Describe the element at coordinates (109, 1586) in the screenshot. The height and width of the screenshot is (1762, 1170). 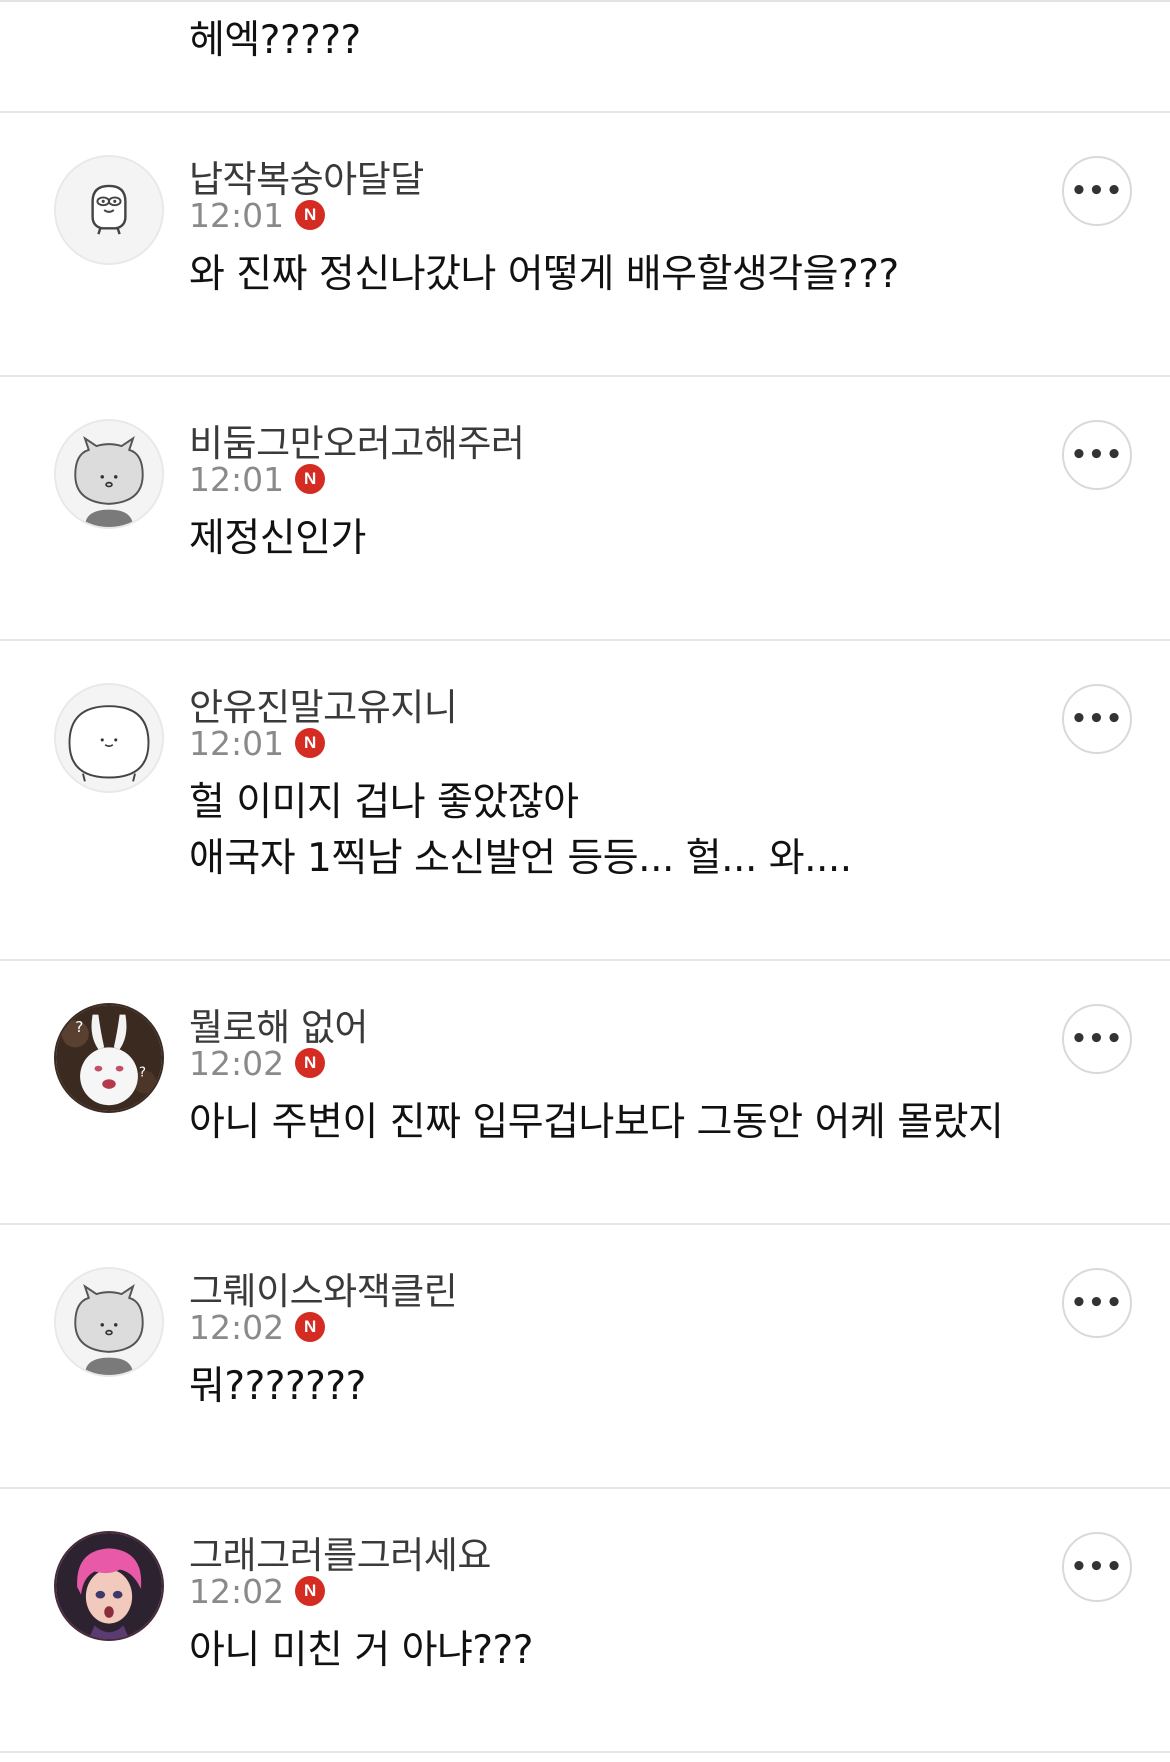
I see `pink-hair-photo-avatar` at that location.